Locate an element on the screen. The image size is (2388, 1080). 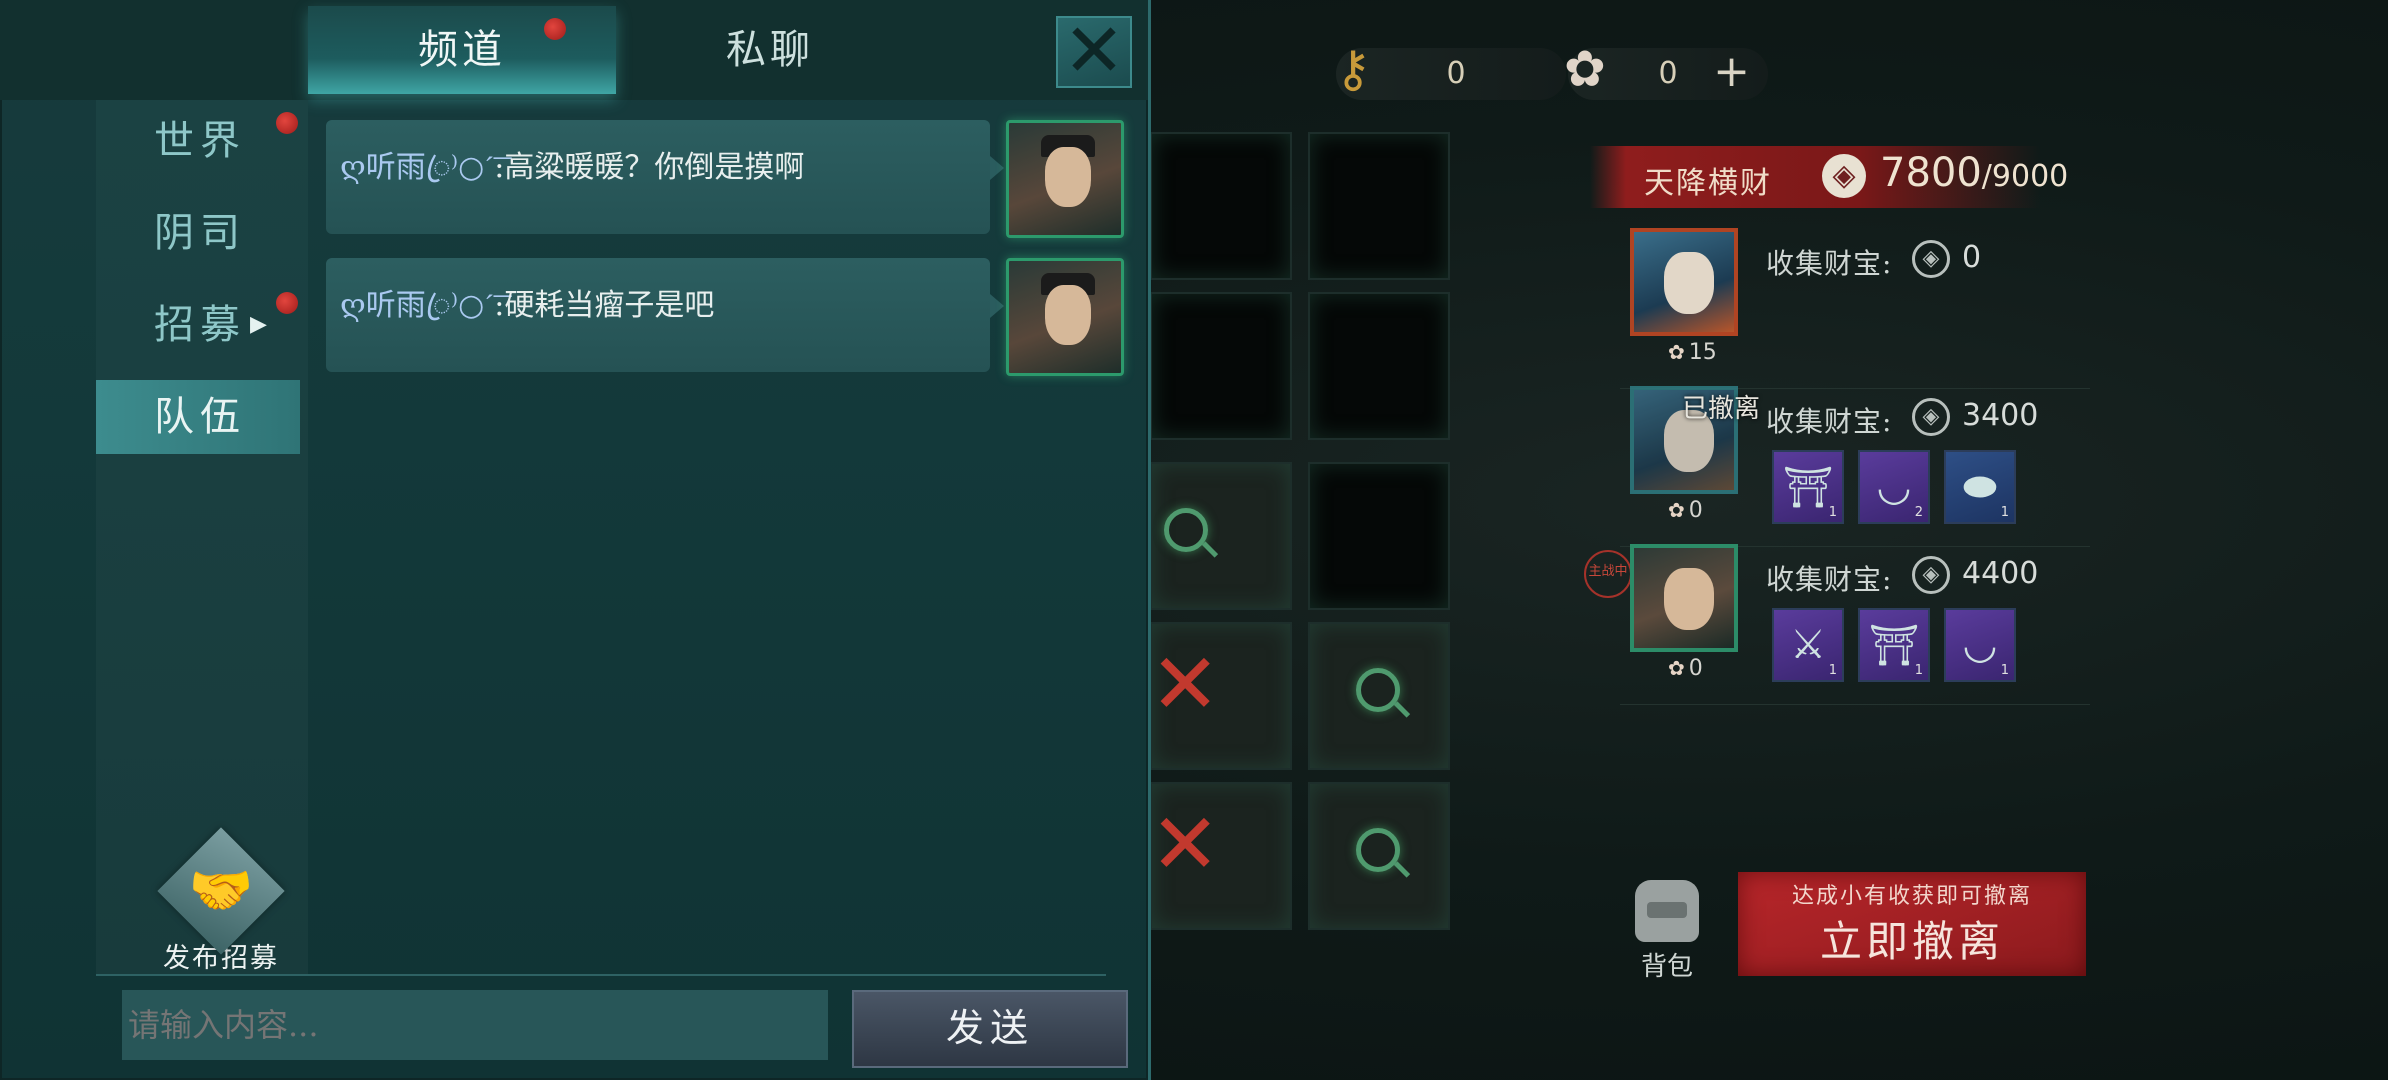
add-token-button: + is located at coordinates (1731, 71).